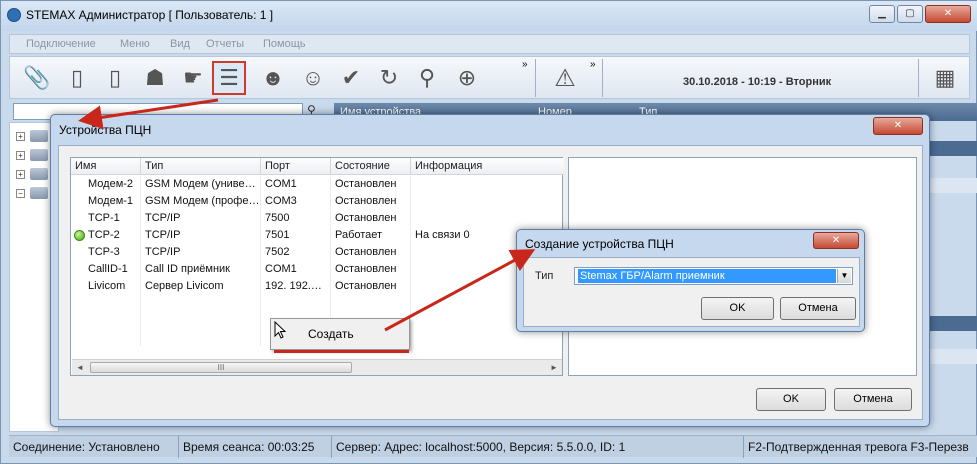 This screenshot has height=464, width=977. I want to click on table-cell-name: Livicom, so click(106, 286).